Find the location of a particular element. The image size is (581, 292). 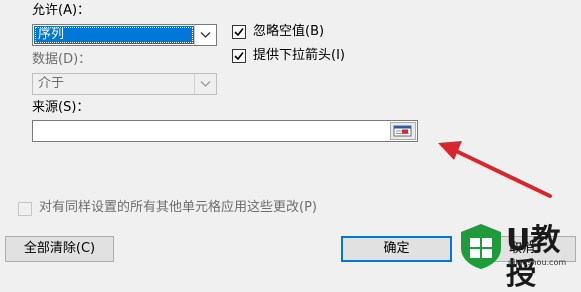

data-dropdown-button is located at coordinates (205, 84).